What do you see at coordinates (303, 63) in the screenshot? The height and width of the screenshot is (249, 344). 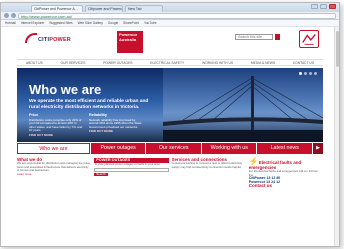 I see `nav-item: CONTACT US` at bounding box center [303, 63].